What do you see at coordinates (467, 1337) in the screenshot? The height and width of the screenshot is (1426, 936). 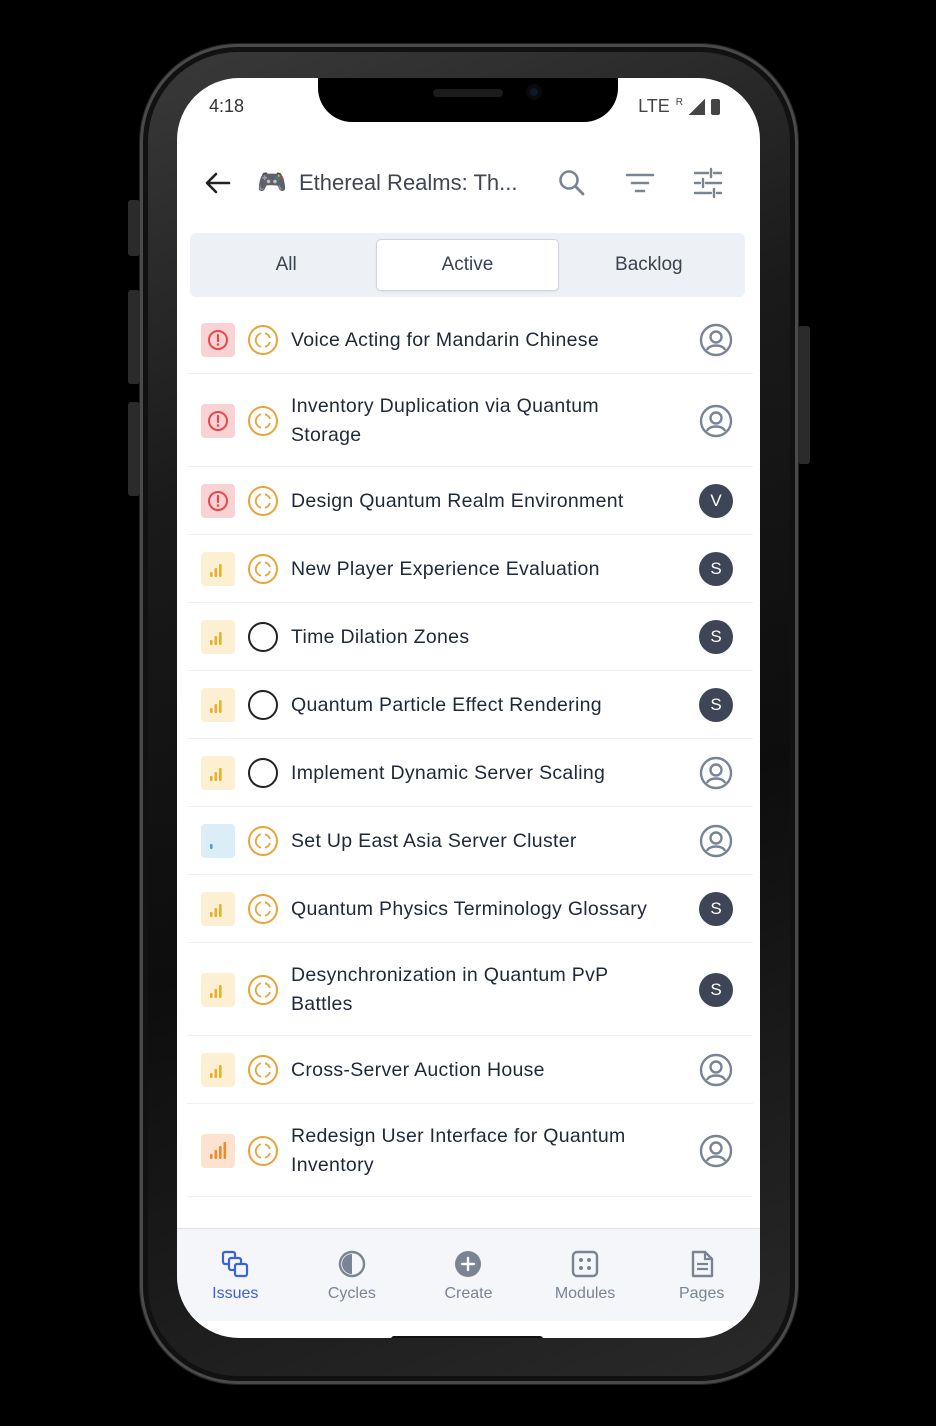 I see `home-indicator` at bounding box center [467, 1337].